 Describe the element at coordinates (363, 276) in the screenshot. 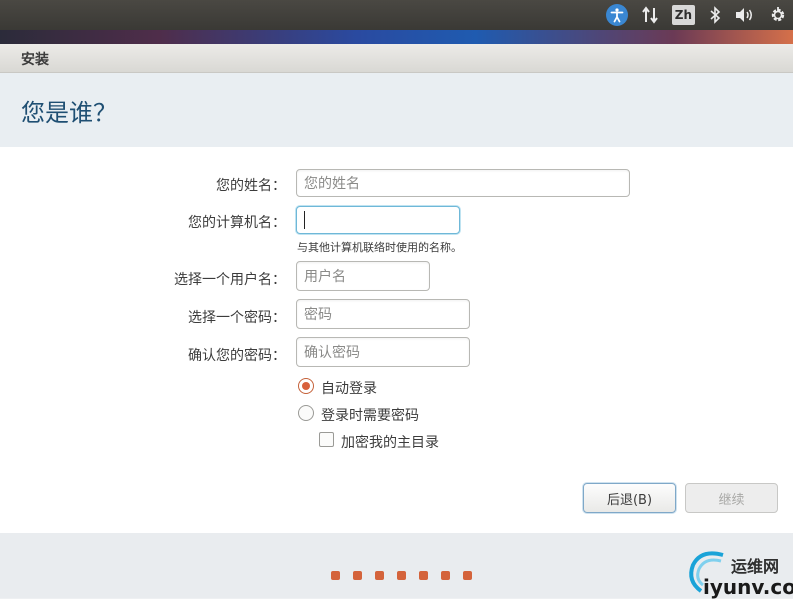

I see `username-field: 用户名` at that location.